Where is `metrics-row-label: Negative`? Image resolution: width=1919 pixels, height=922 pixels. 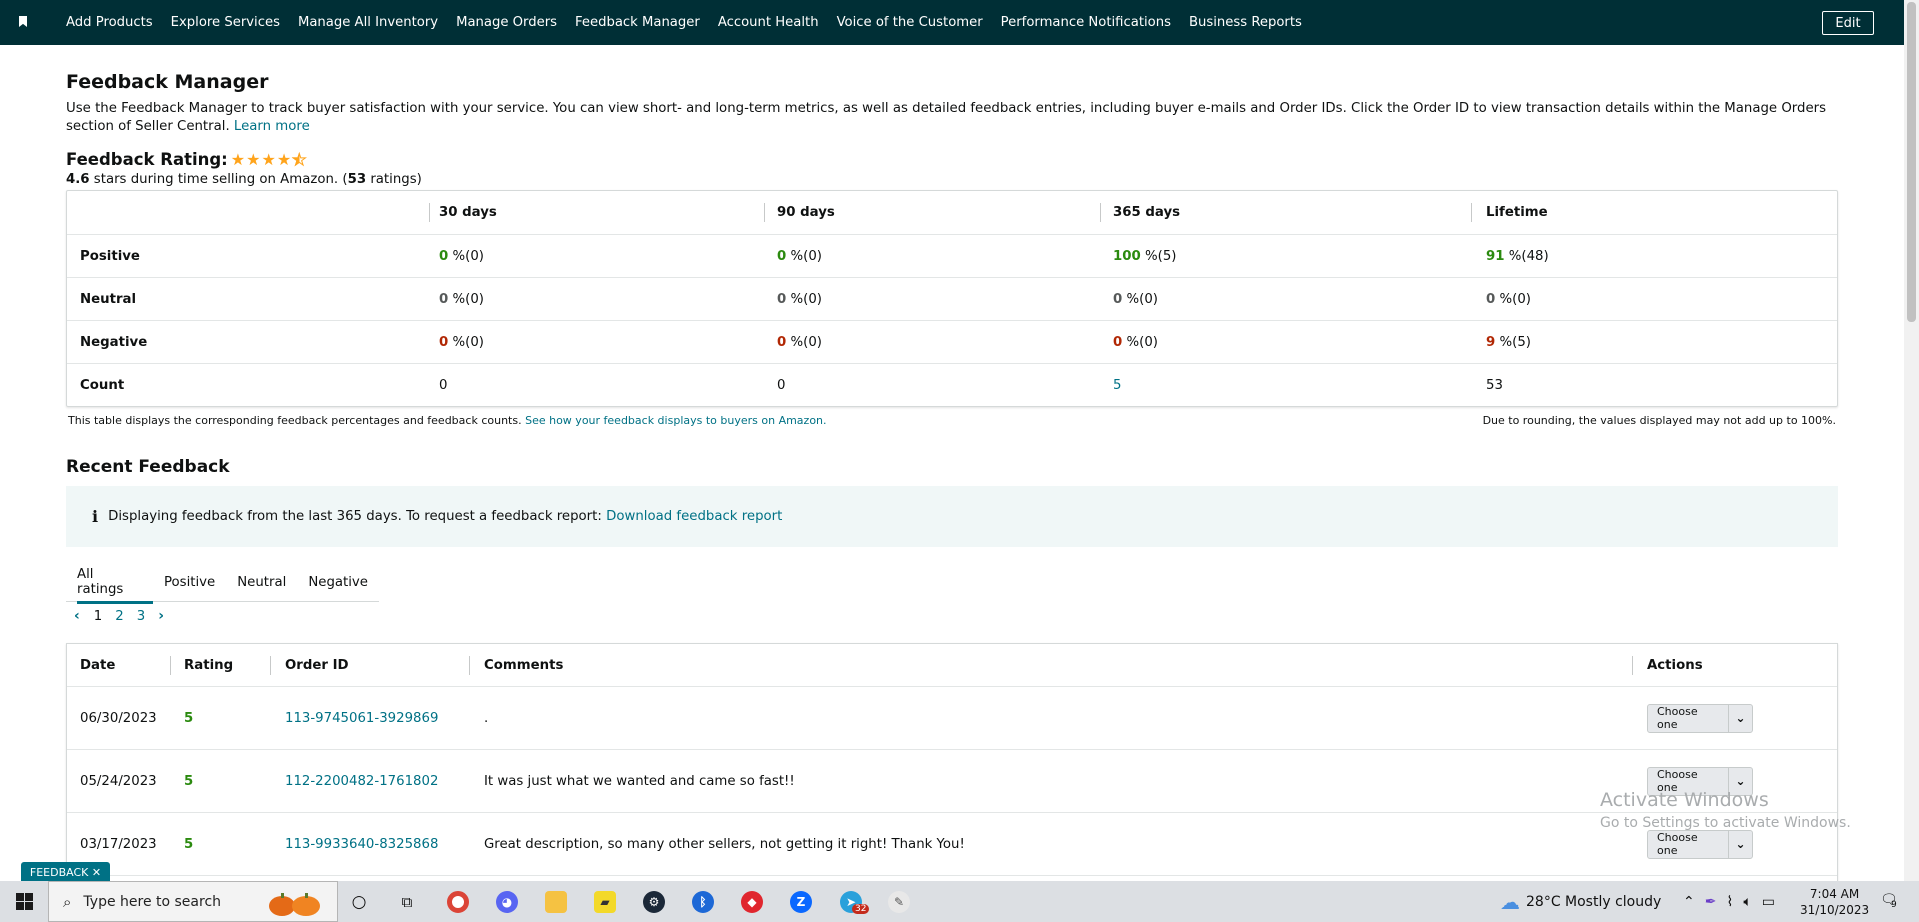
metrics-row-label: Negative is located at coordinates (114, 342).